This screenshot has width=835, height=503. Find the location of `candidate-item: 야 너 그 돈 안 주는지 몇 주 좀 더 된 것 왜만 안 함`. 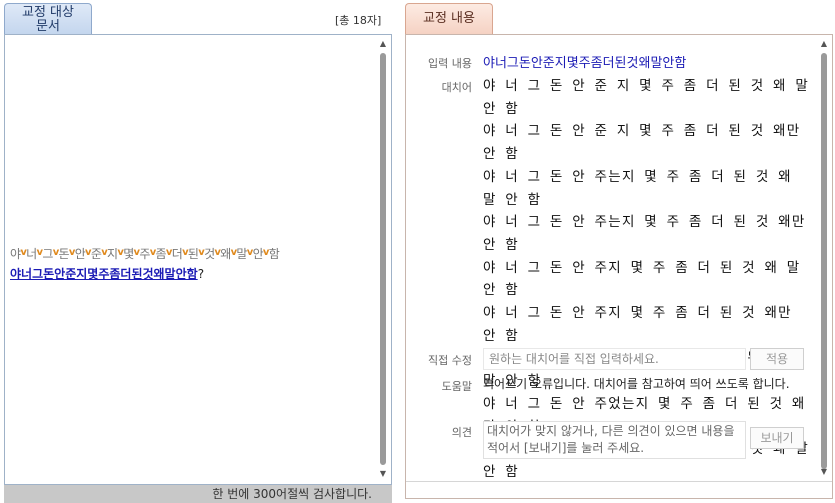

candidate-item: 야 너 그 돈 안 주는지 몇 주 좀 더 된 것 왜만 안 함 is located at coordinates (647, 233).